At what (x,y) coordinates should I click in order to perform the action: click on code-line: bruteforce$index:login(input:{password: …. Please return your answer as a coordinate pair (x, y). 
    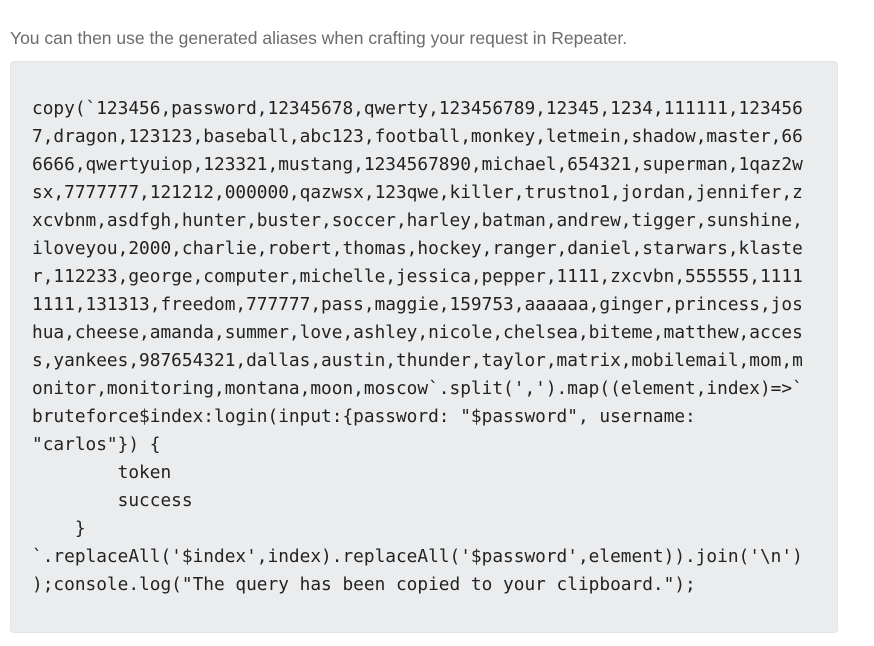
    Looking at the image, I should click on (364, 416).